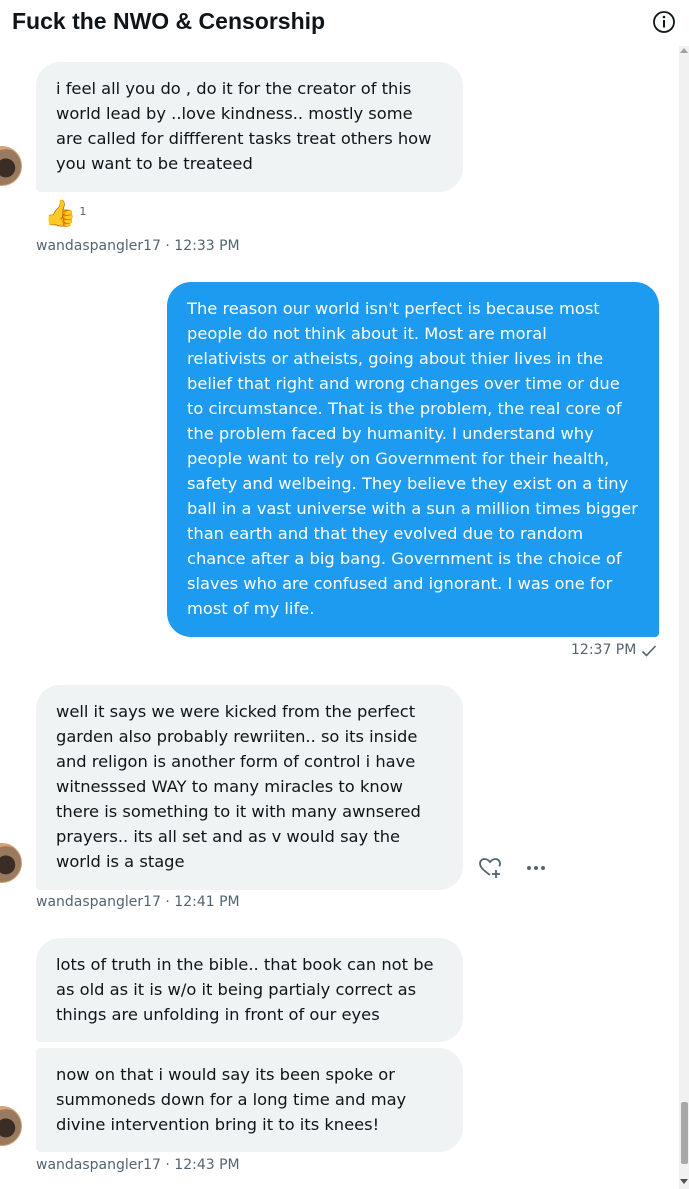  I want to click on thumbs-up-icon: 👍, so click(60, 214).